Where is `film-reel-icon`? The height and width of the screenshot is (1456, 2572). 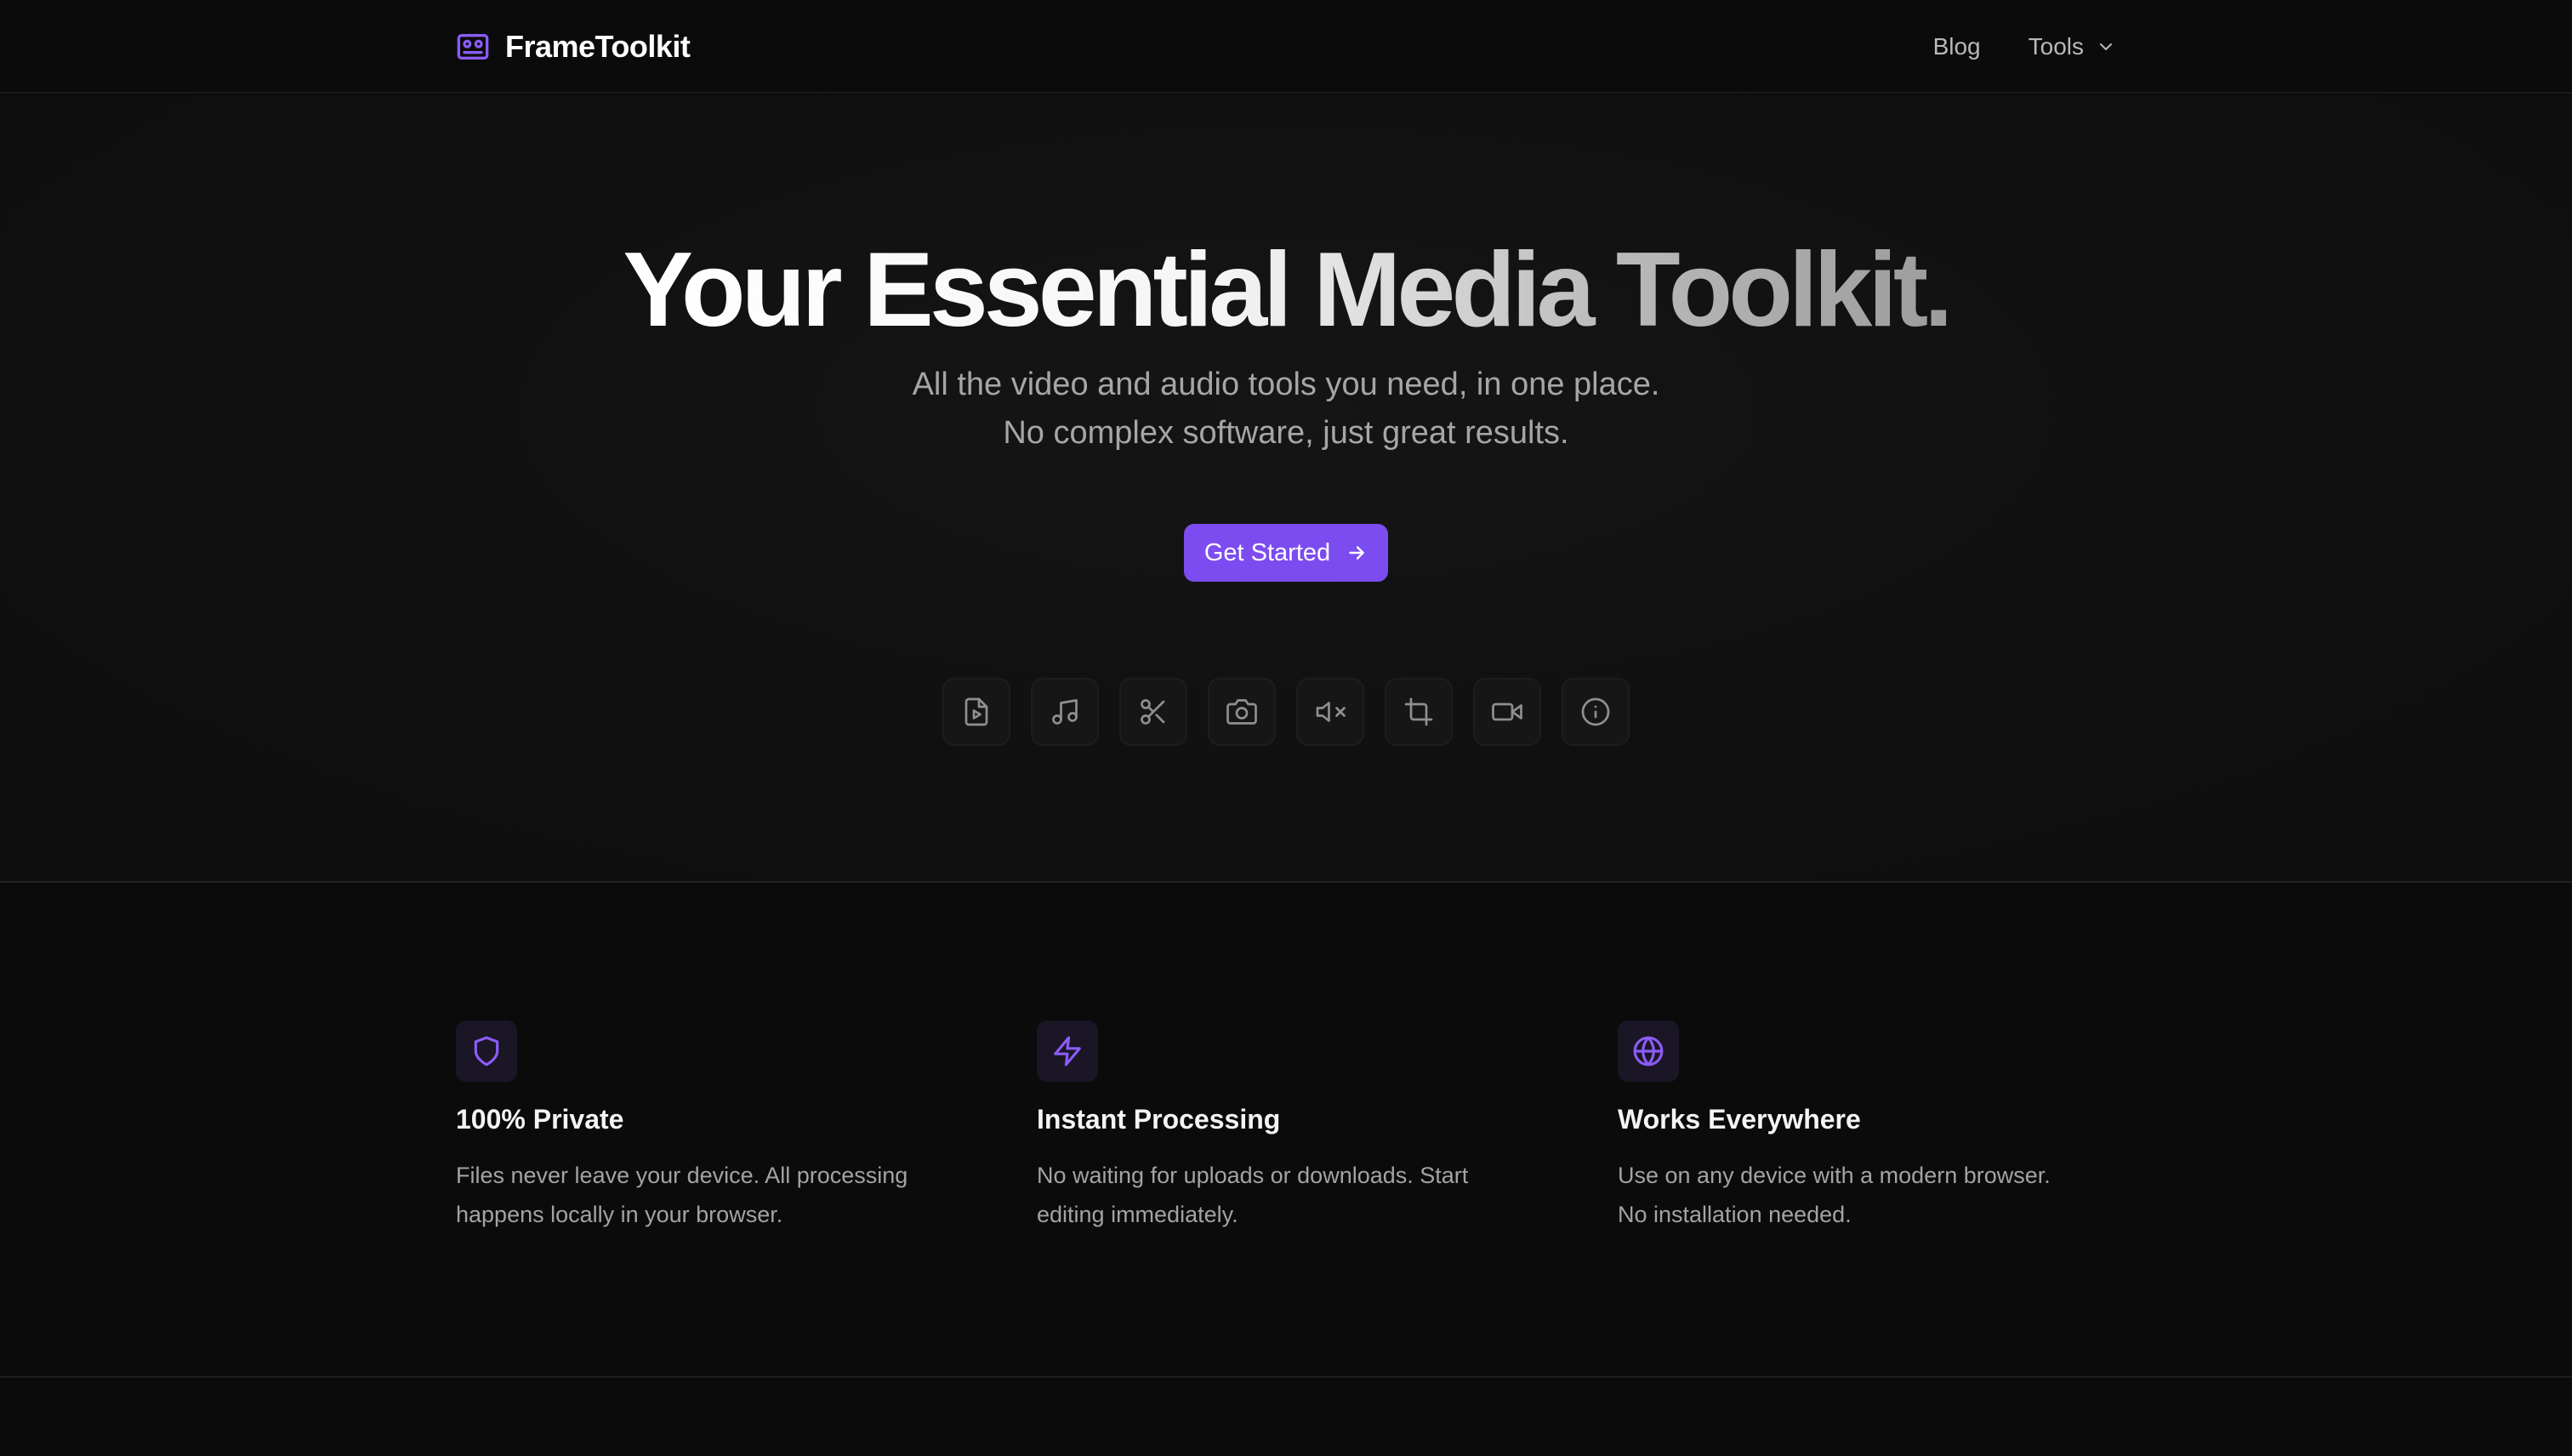
film-reel-icon is located at coordinates (473, 47).